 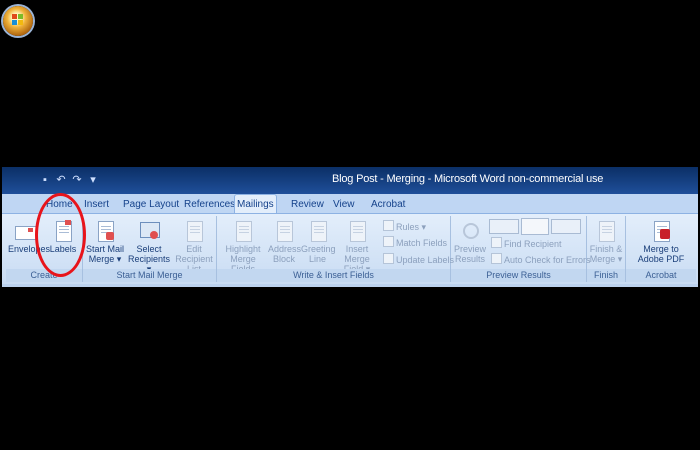 What do you see at coordinates (45, 180) in the screenshot?
I see `save-icon: ▪` at bounding box center [45, 180].